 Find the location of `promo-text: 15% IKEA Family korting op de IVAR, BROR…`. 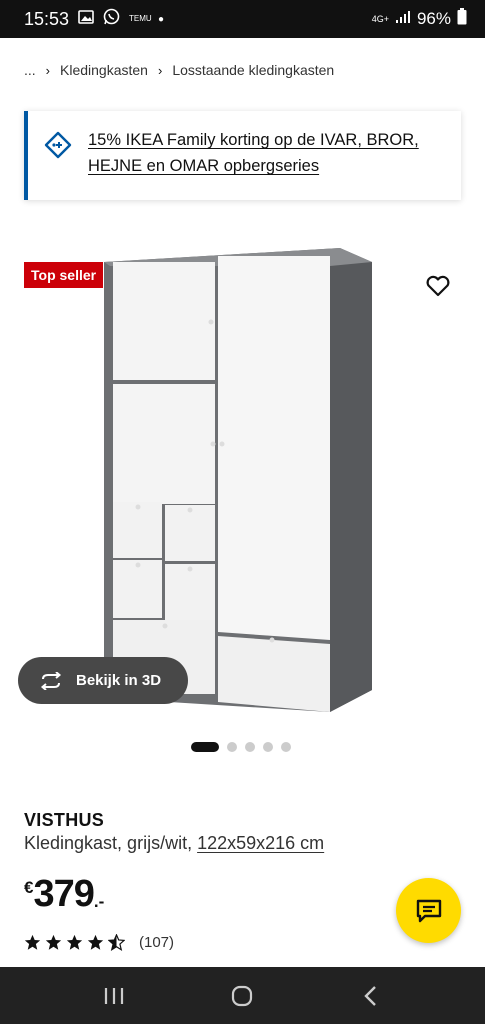

promo-text: 15% IKEA Family korting op de IVAR, BROR… is located at coordinates (266, 163).